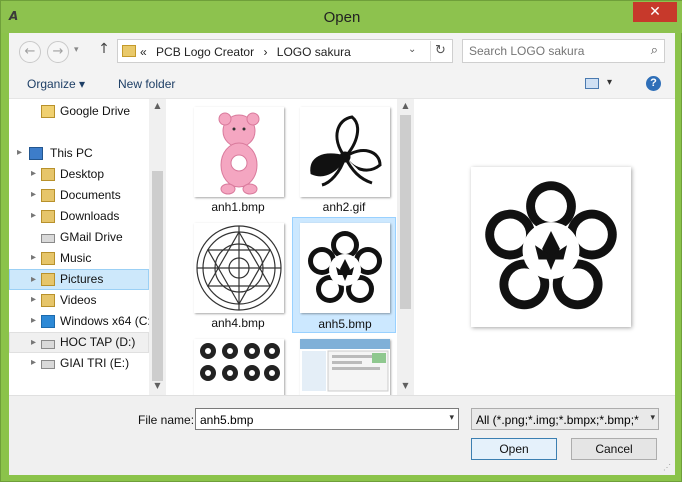 Image resolution: width=682 pixels, height=482 pixels. I want to click on nav-item-label: Pictures, so click(82, 279).